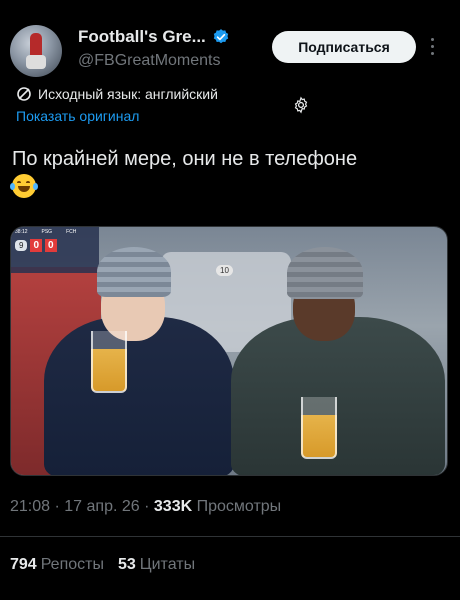 The width and height of the screenshot is (460, 600). I want to click on gear-icon, so click(301, 105).